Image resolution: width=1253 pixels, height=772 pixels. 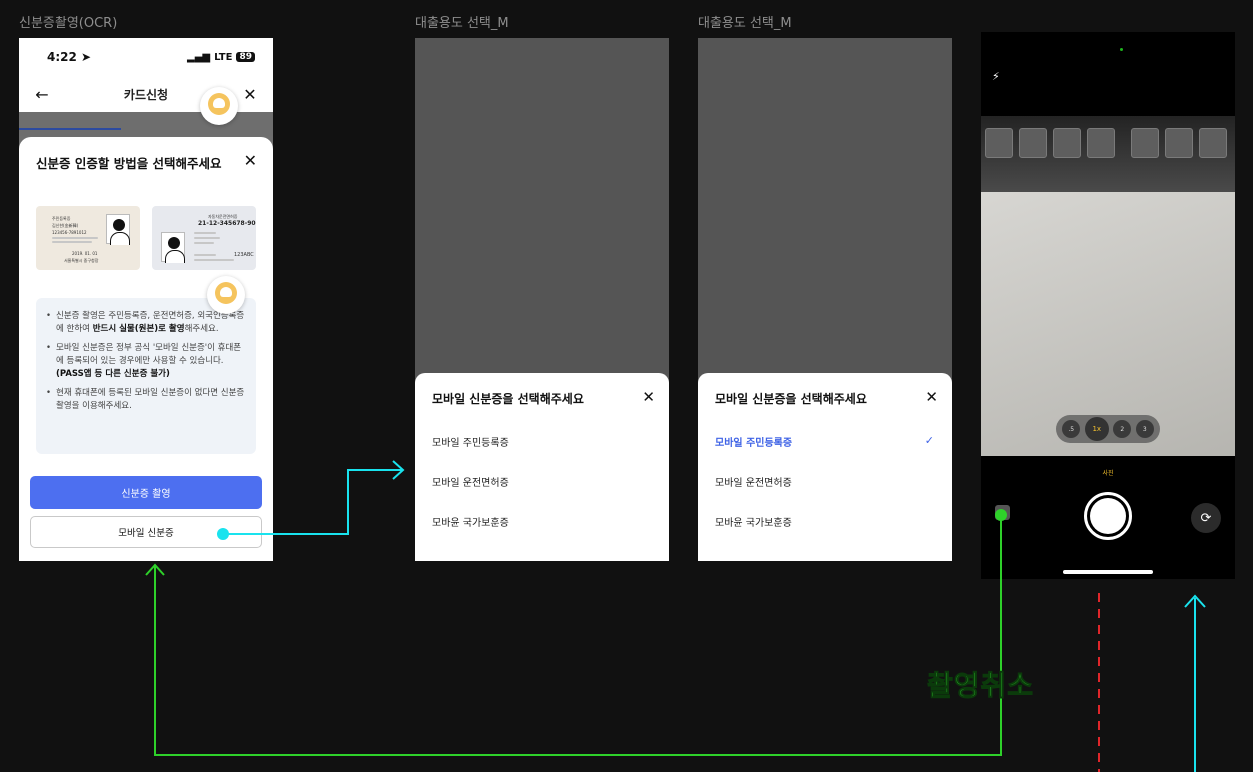 What do you see at coordinates (312, 502) in the screenshot?
I see `cyan-flow-arrow` at bounding box center [312, 502].